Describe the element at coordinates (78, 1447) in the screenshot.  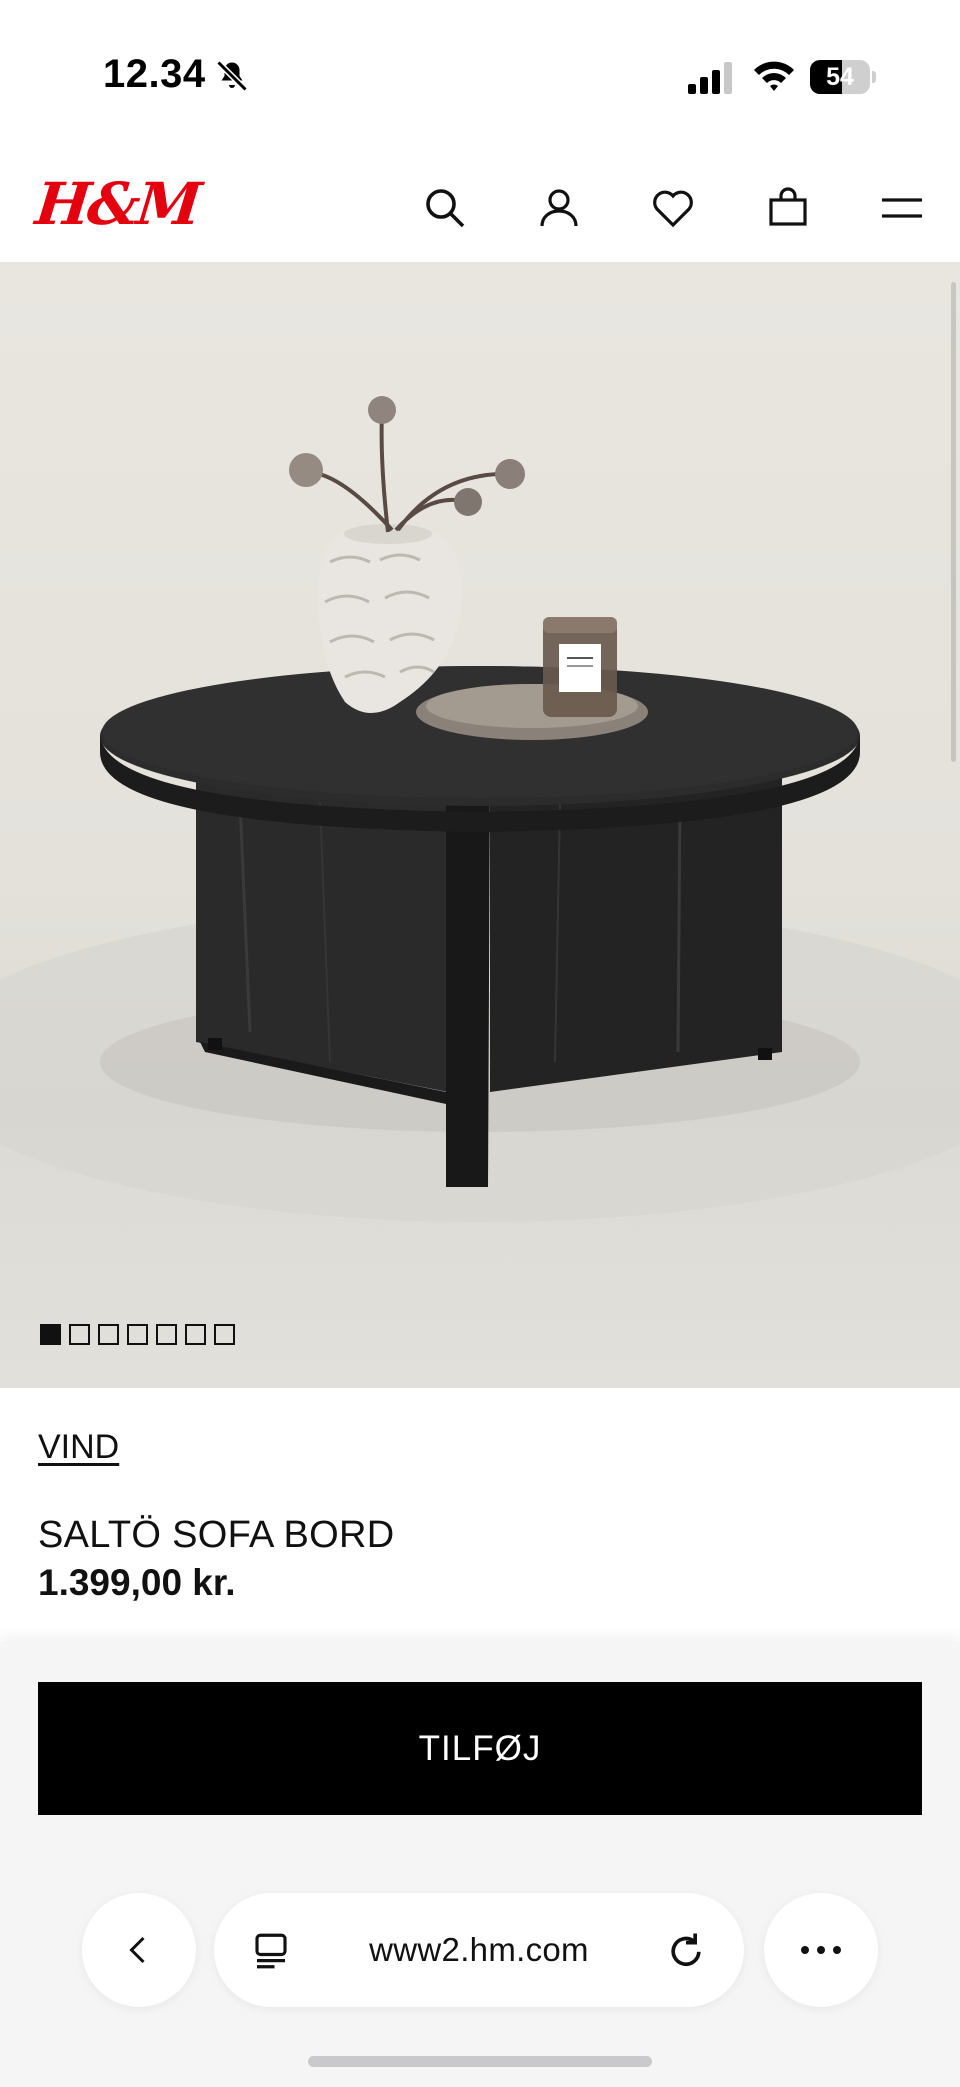
I see `brand-link: VIND` at that location.